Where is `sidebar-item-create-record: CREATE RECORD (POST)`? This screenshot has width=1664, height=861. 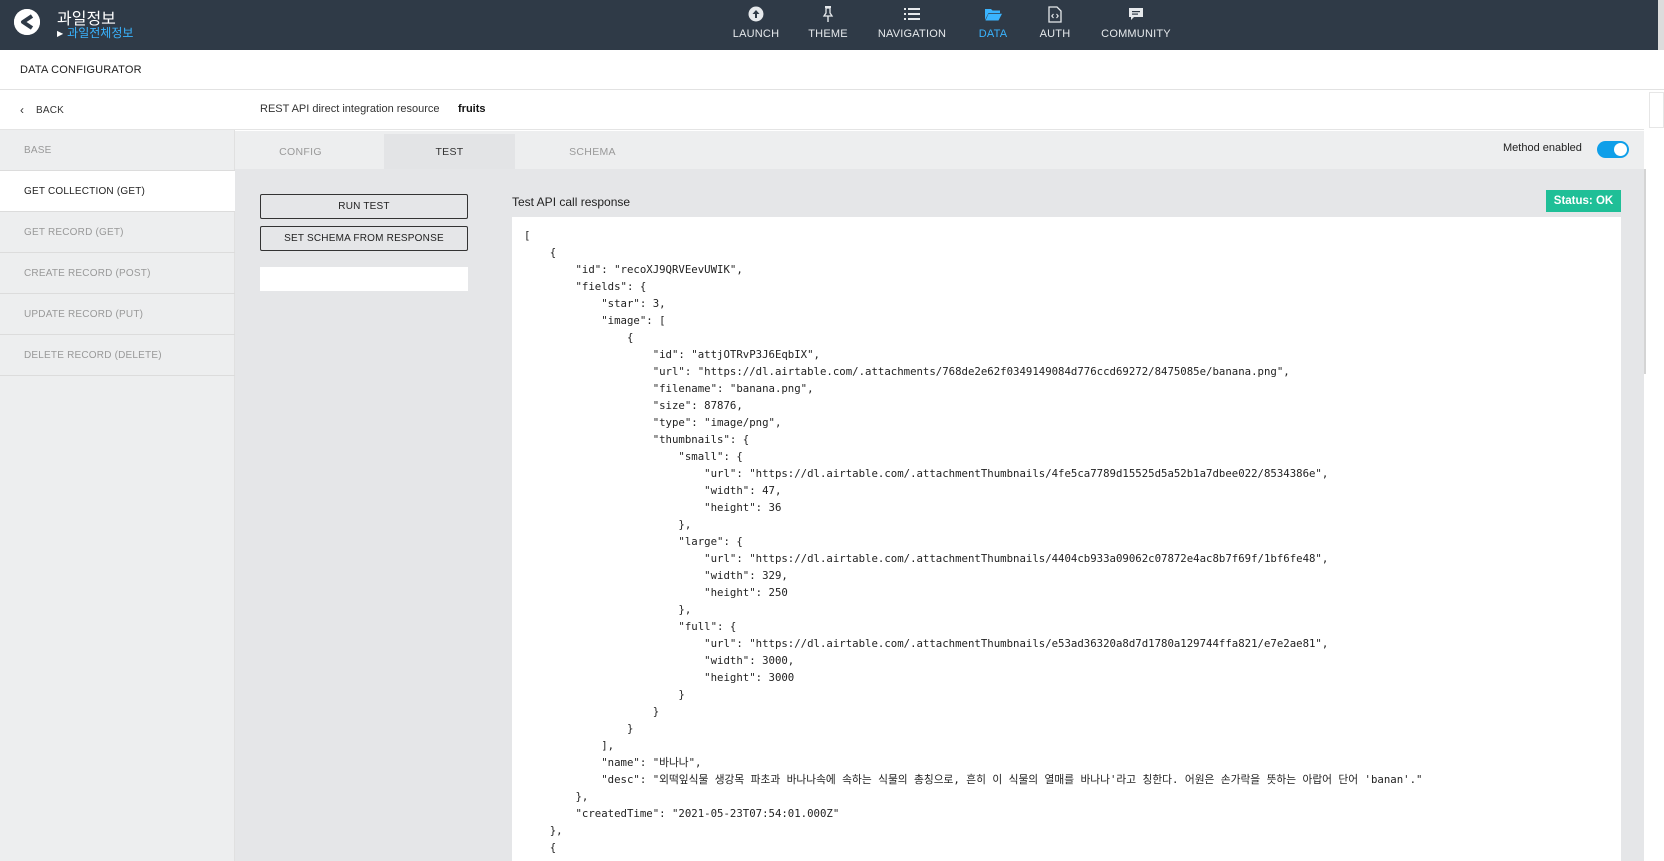
sidebar-item-create-record: CREATE RECORD (POST) is located at coordinates (117, 273).